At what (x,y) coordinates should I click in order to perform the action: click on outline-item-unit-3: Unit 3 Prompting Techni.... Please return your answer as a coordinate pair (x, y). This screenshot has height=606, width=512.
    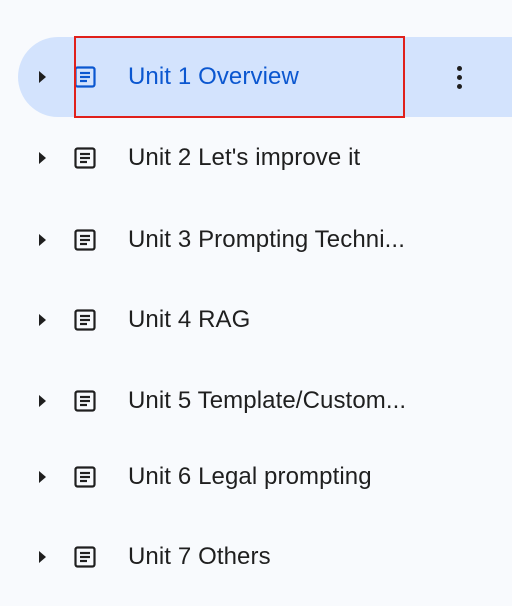
    Looking at the image, I should click on (265, 240).